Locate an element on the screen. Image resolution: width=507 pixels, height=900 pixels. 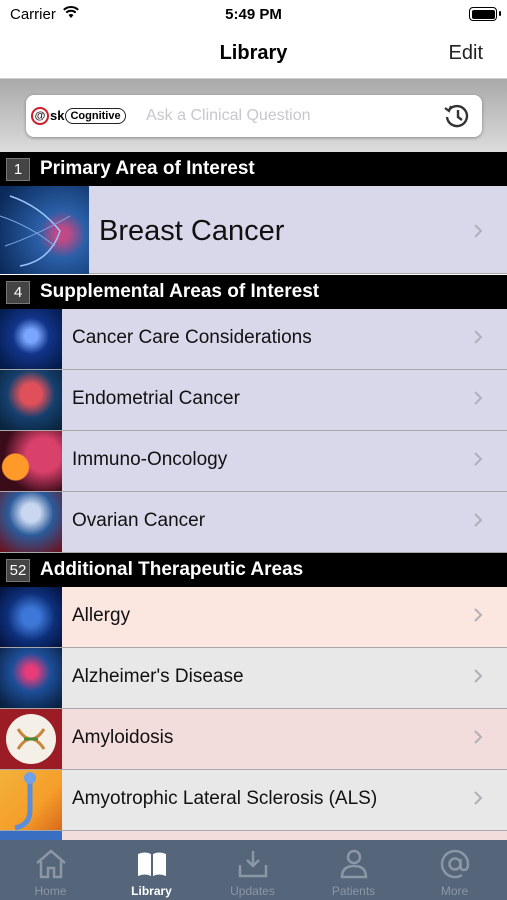
at-sign-icon is located at coordinates (455, 864).